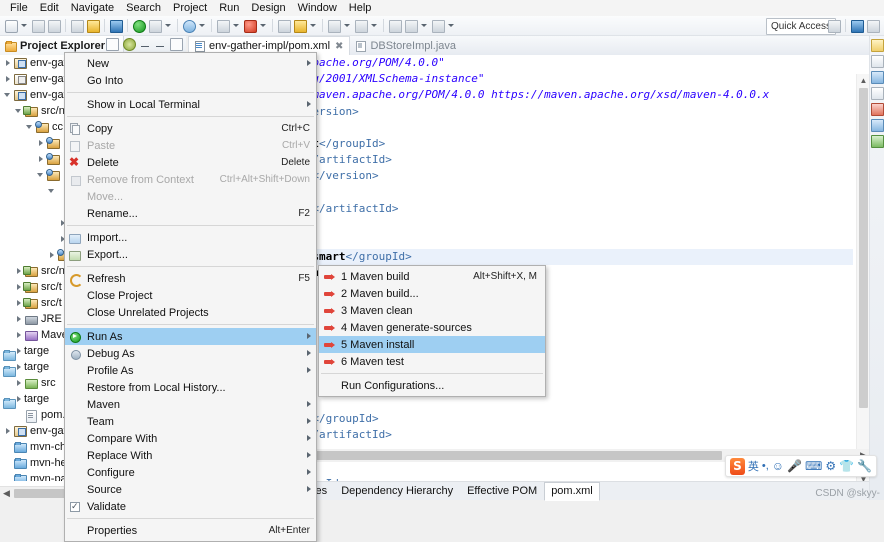  Describe the element at coordinates (432, 361) in the screenshot. I see `submenu-item-6-maven-test: 6 Maven test` at that location.